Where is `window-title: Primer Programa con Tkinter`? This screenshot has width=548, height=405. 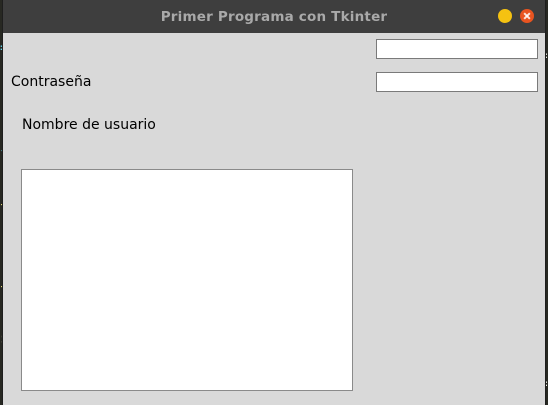
window-title: Primer Programa con Tkinter is located at coordinates (274, 17).